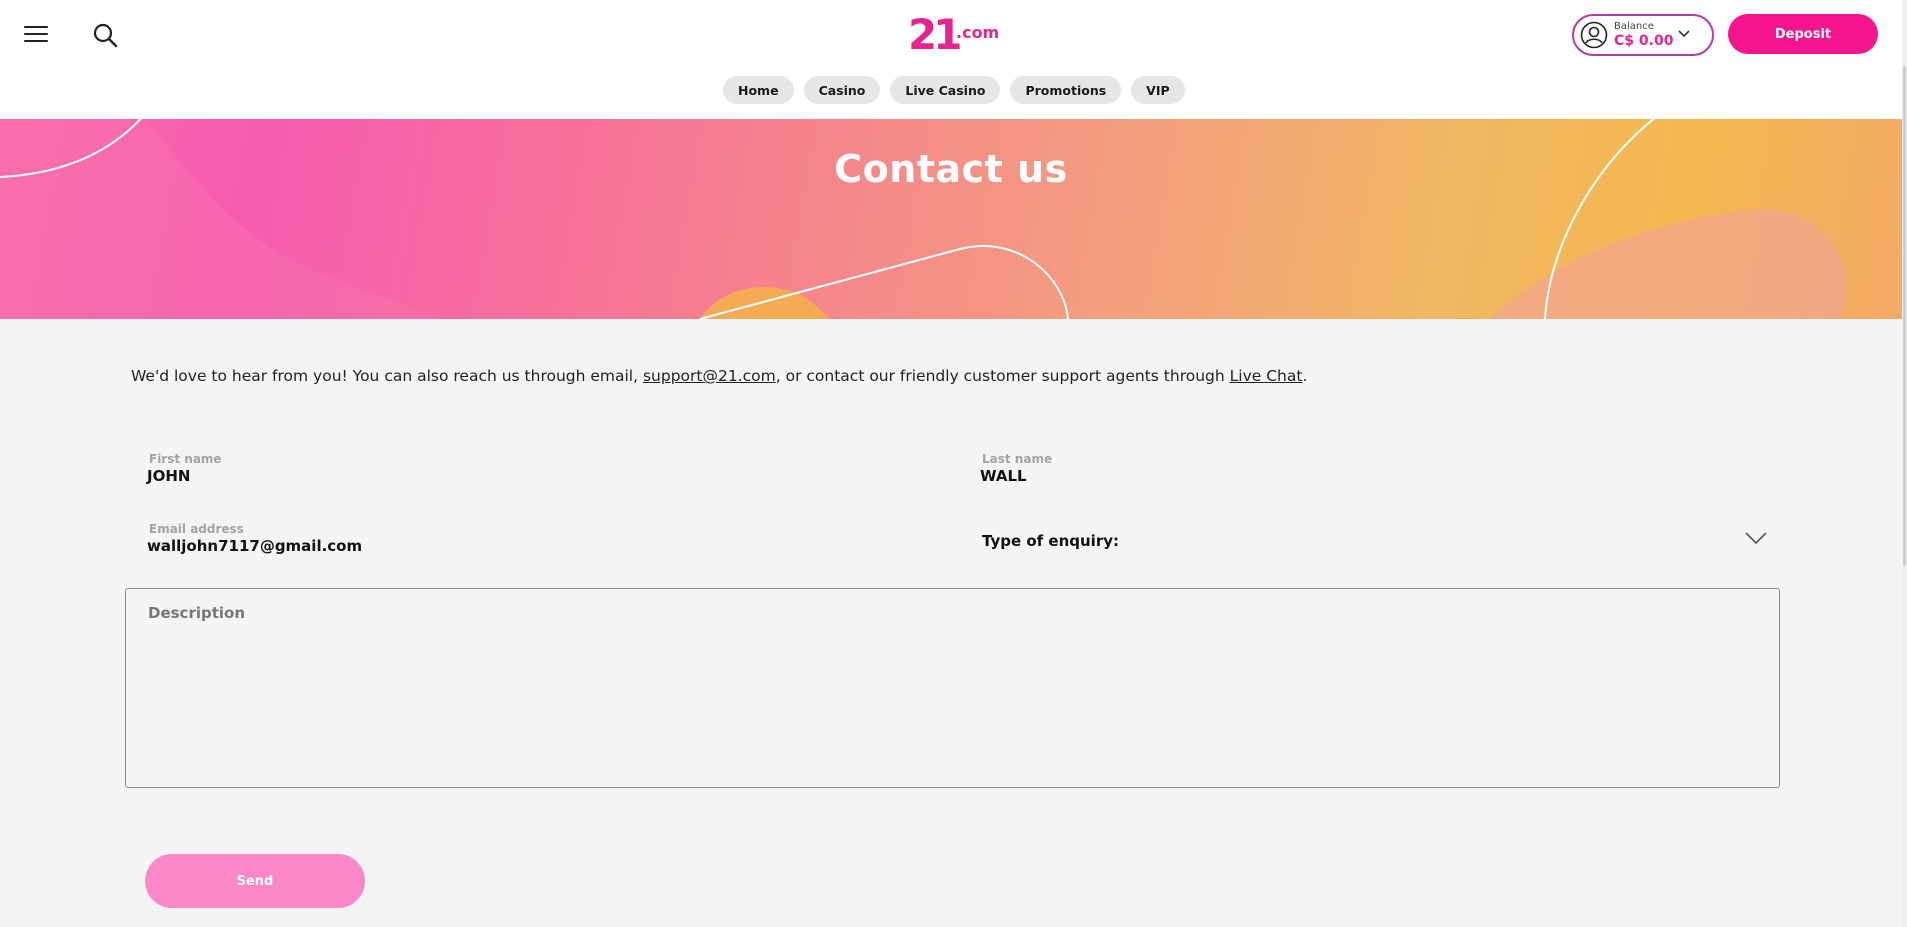 The width and height of the screenshot is (1907, 927). I want to click on logo-number: 21, so click(935, 34).